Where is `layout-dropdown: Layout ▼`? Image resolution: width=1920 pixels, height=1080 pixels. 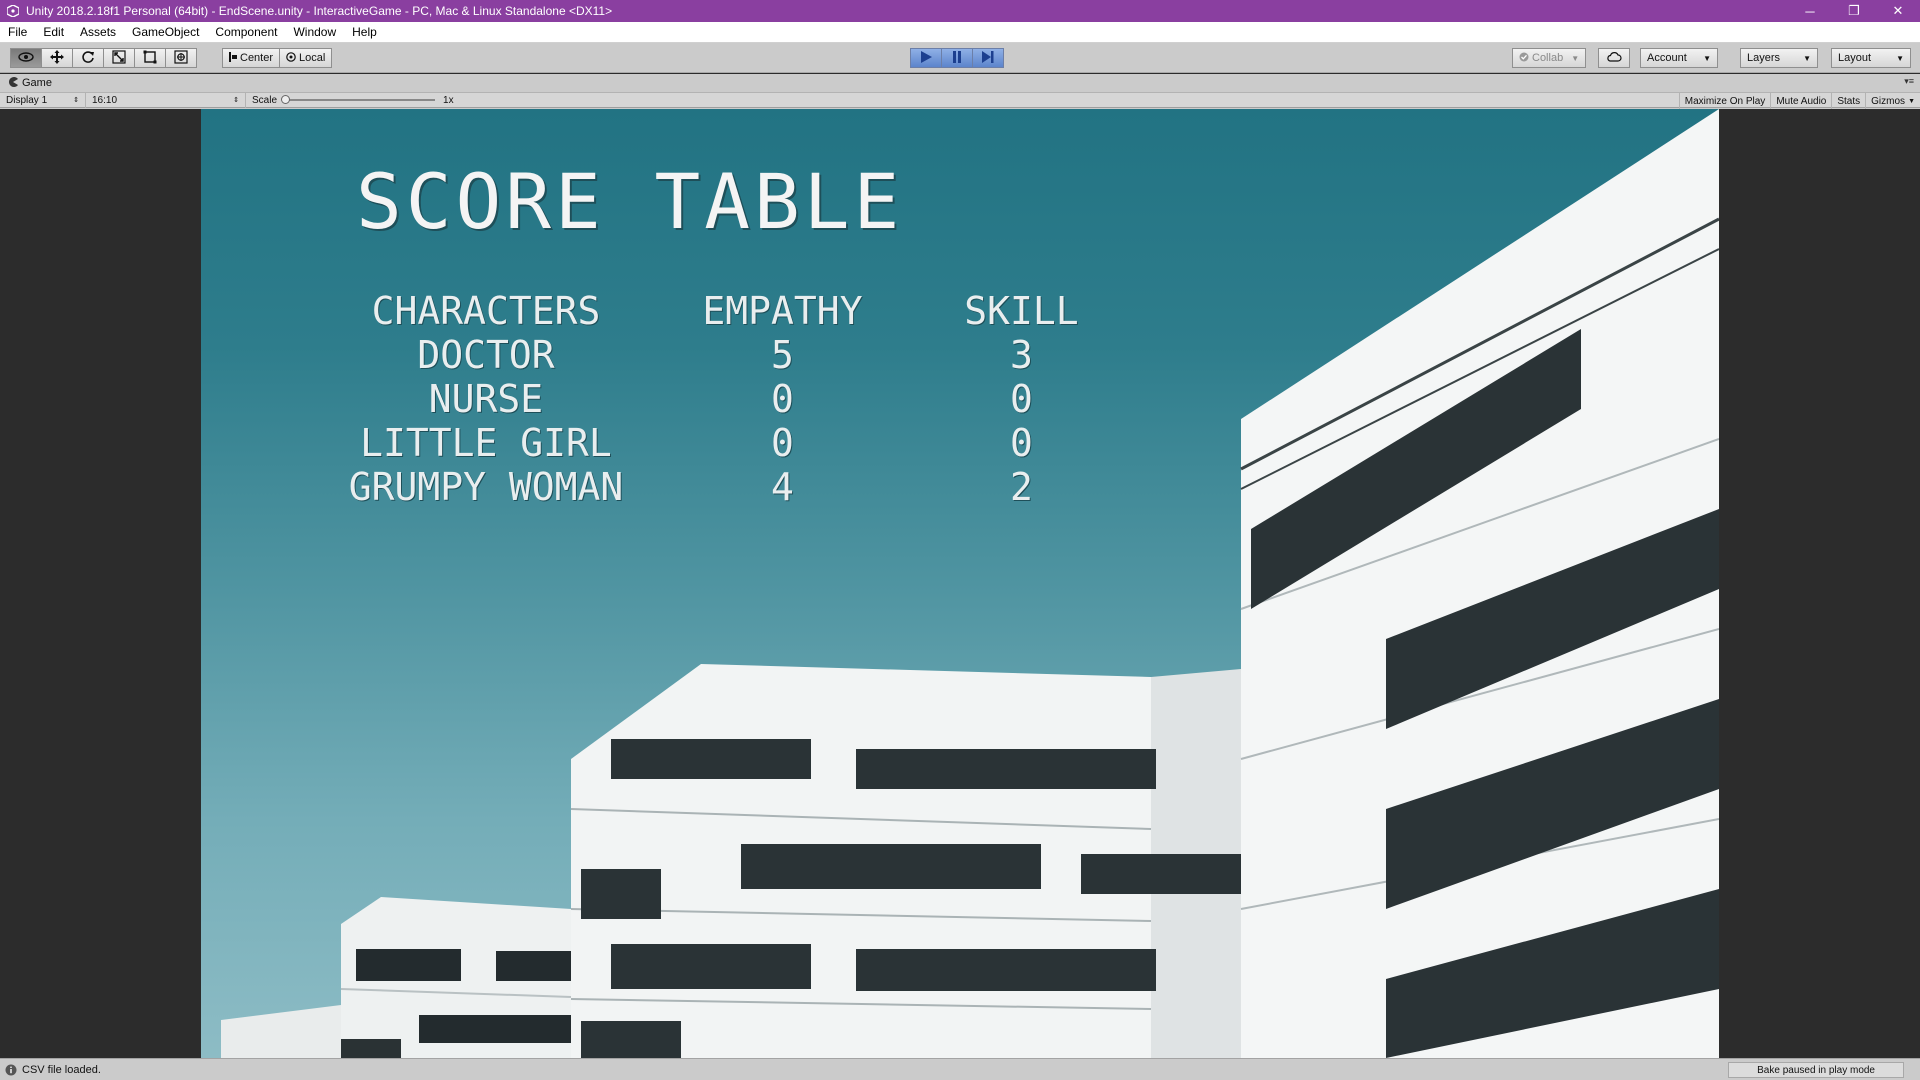 layout-dropdown: Layout ▼ is located at coordinates (1871, 58).